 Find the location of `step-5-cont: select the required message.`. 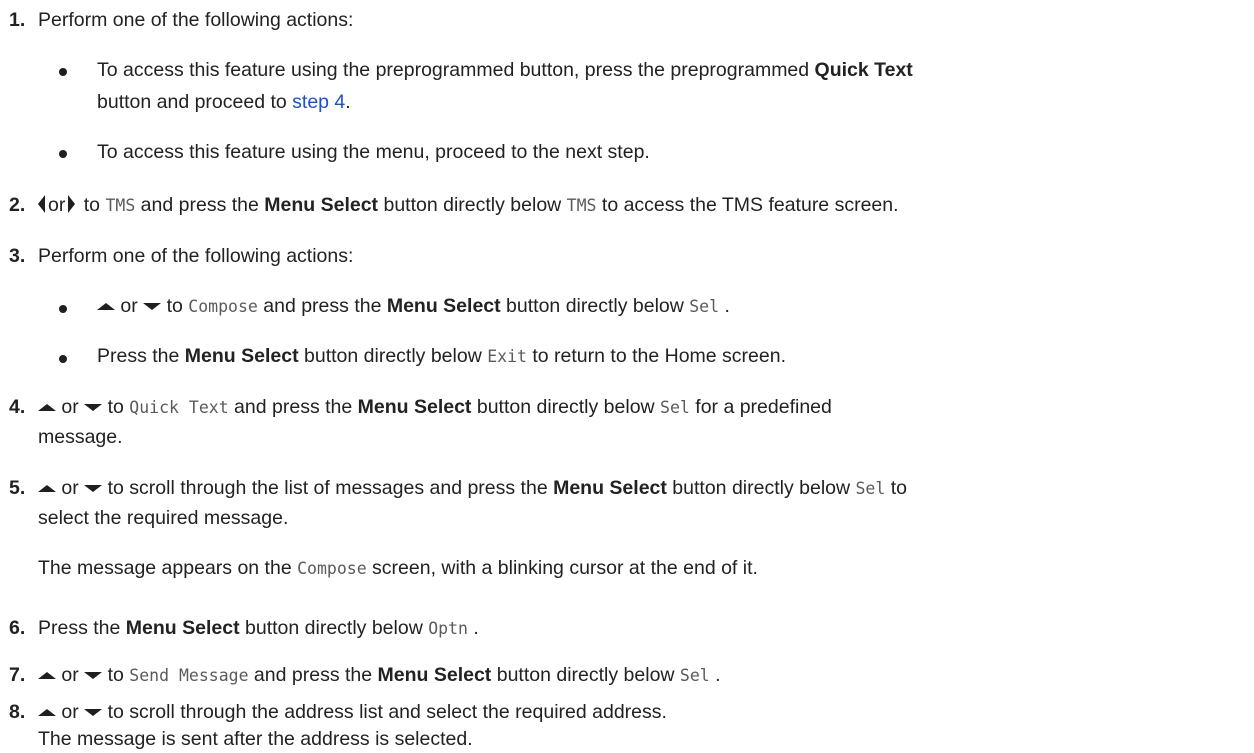

step-5-cont: select the required message. is located at coordinates (163, 518).